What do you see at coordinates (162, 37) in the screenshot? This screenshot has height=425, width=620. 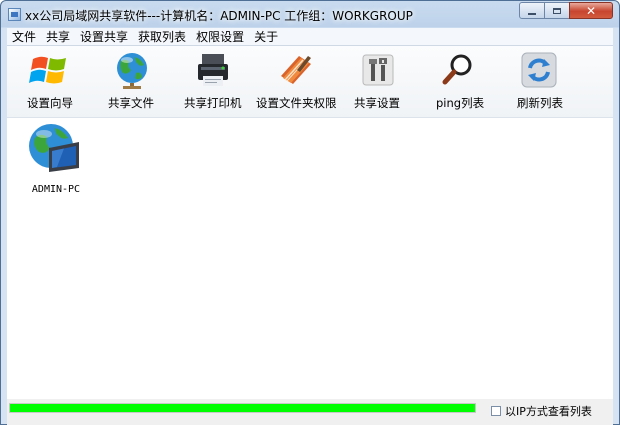 I see `menu-get-list: 获取列表` at bounding box center [162, 37].